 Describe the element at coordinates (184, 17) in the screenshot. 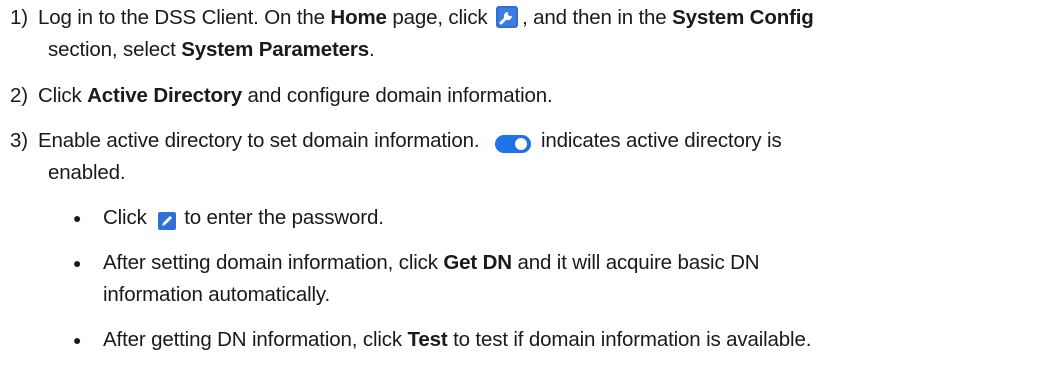

I see `step-text: Log in to the DSS Client. On the` at that location.